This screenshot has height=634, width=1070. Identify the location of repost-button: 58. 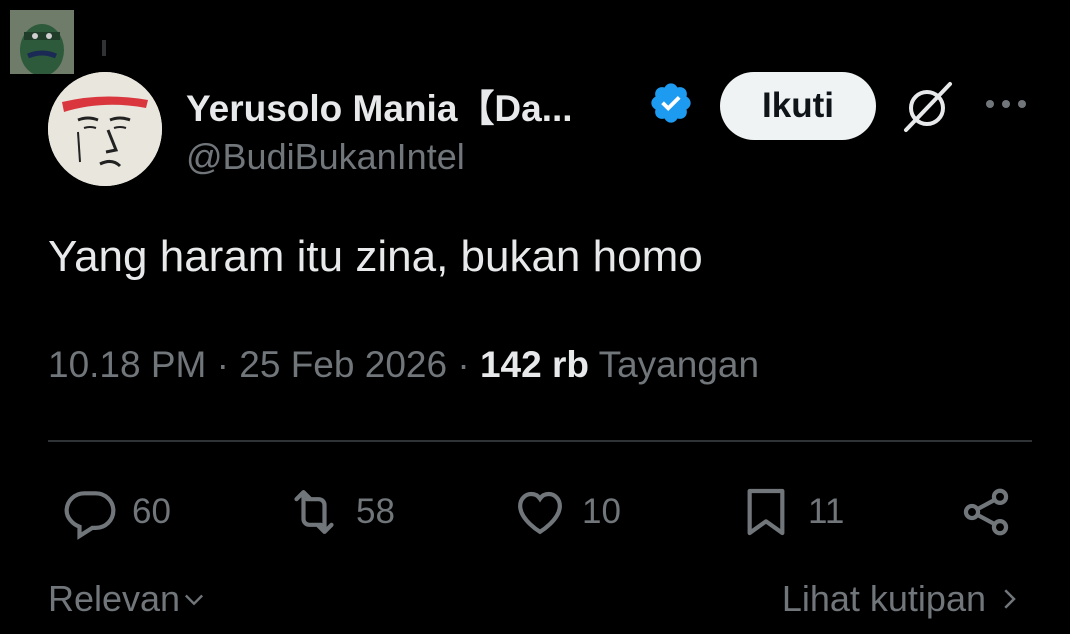
(340, 512).